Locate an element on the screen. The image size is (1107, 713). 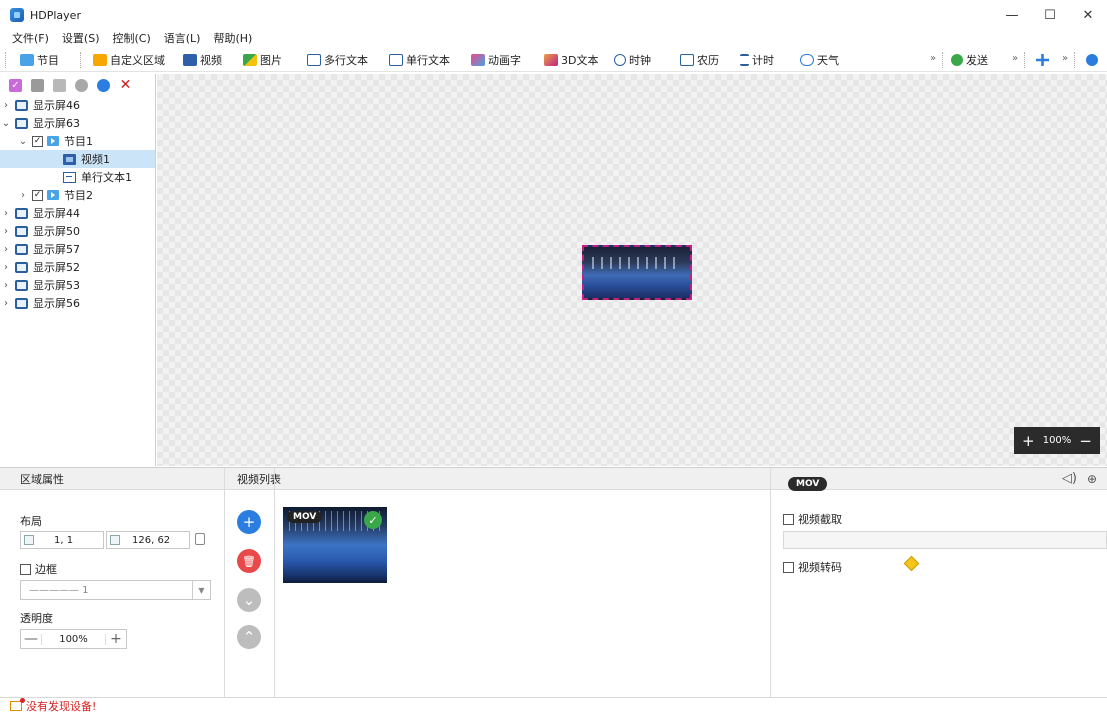
minimize-button: — is located at coordinates (1012, 15).